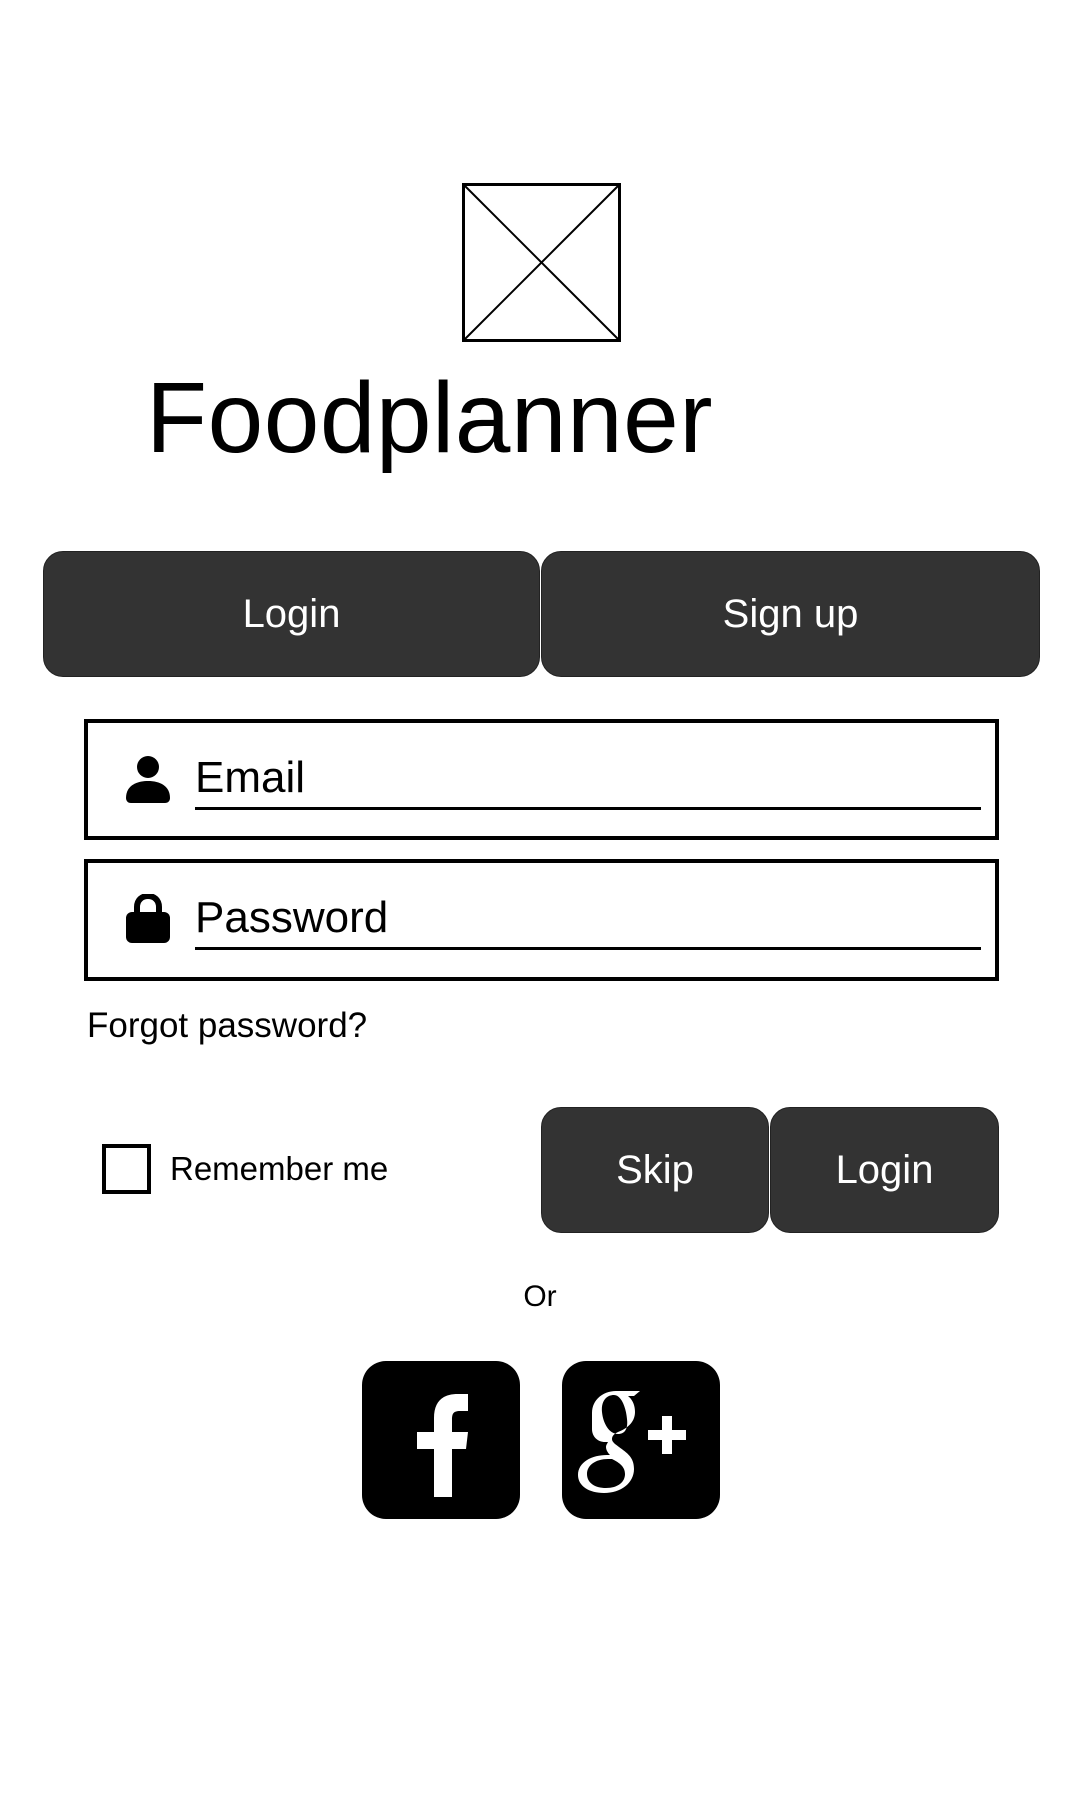 The image size is (1080, 1800). I want to click on remember-me: Remember me, so click(245, 1169).